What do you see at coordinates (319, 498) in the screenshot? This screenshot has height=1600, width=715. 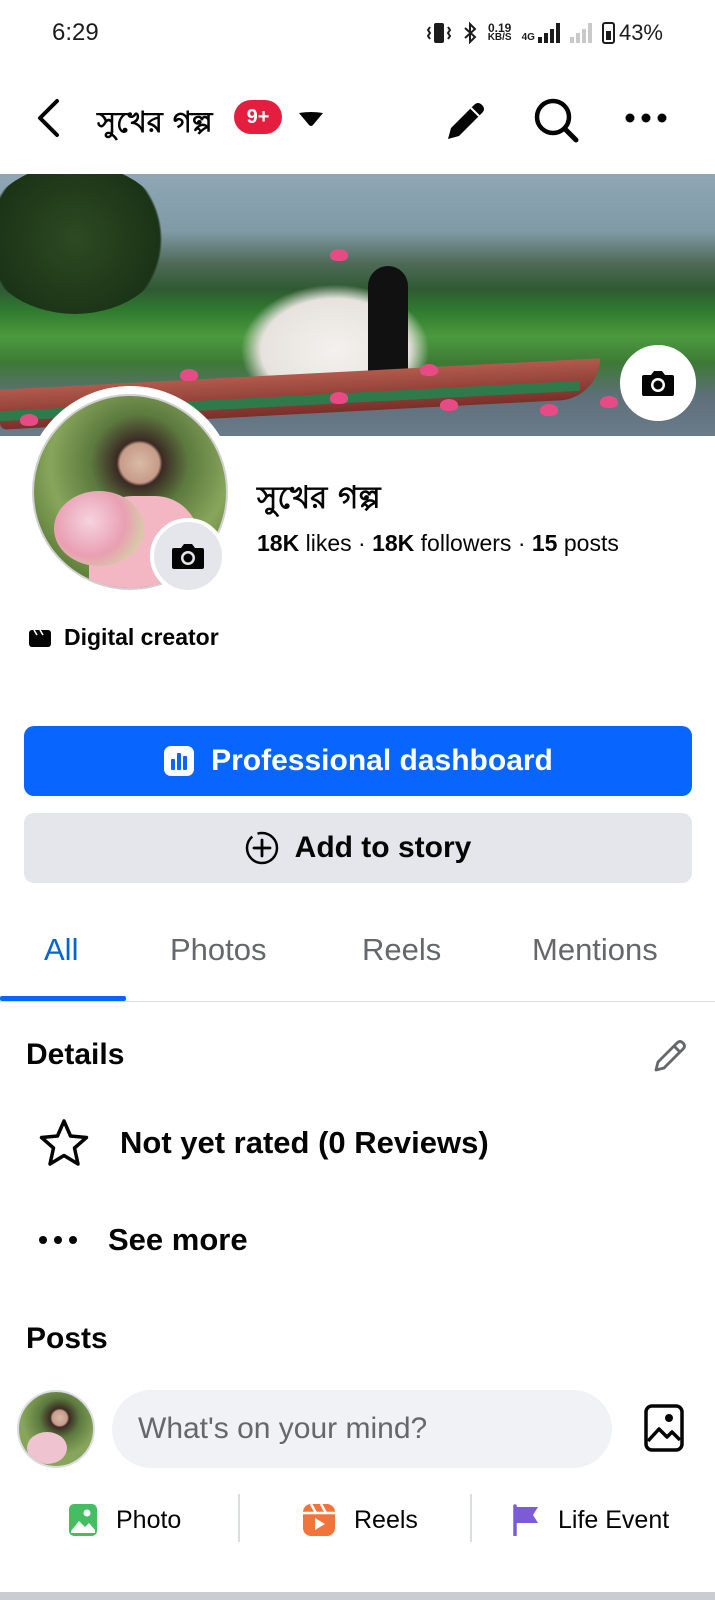 I see `page-name: সুখের গল্প` at bounding box center [319, 498].